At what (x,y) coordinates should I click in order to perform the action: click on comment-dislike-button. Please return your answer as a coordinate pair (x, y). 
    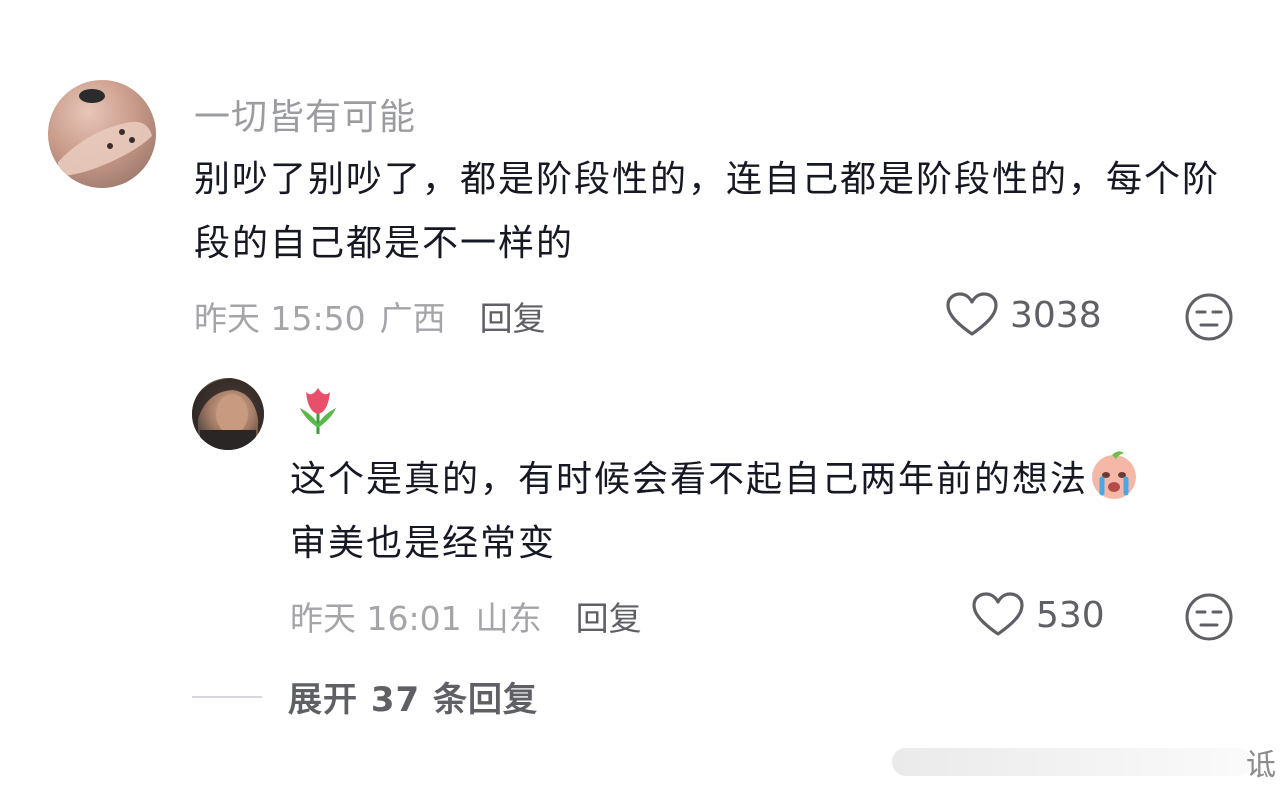
    Looking at the image, I should click on (1209, 319).